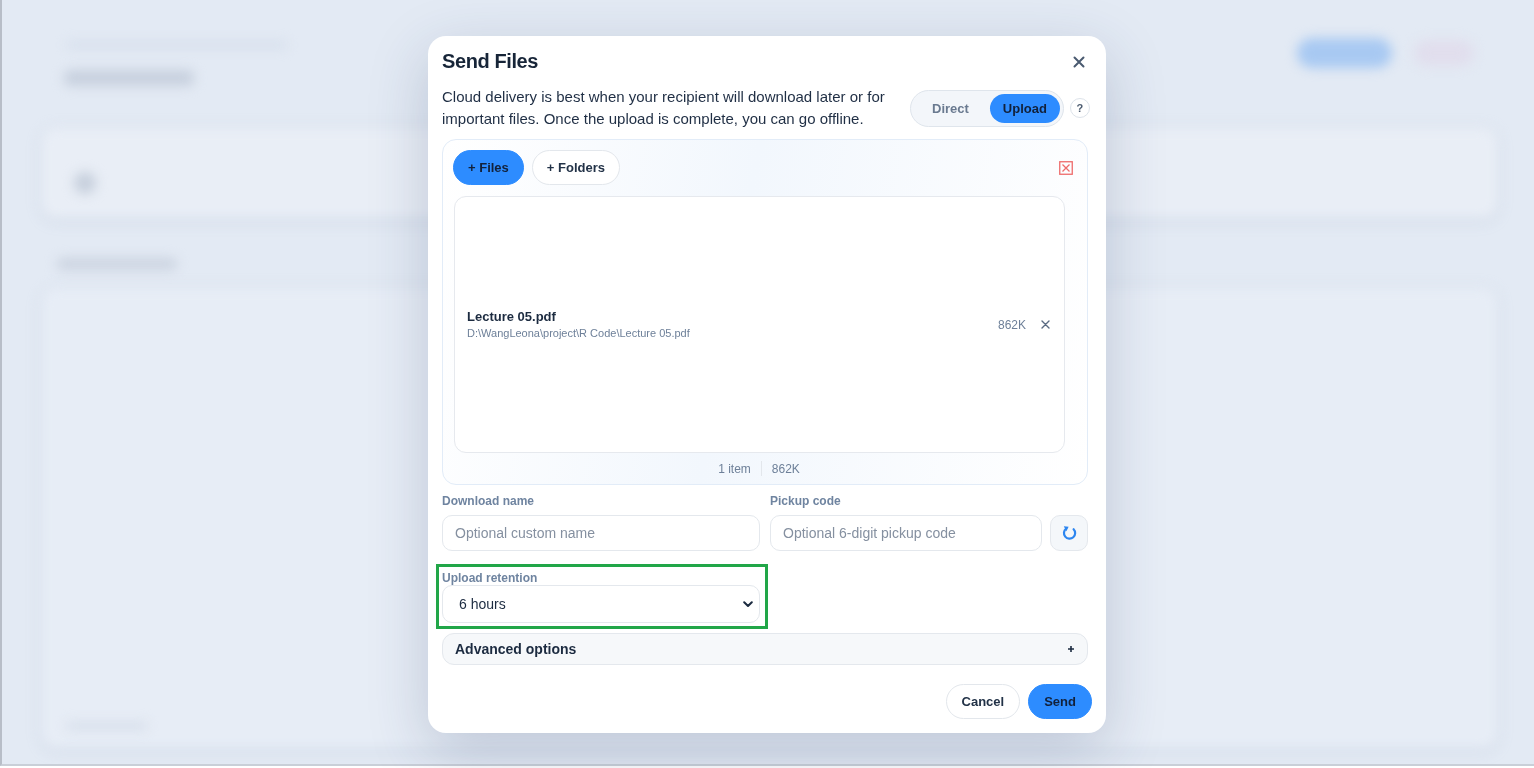 This screenshot has width=1534, height=768. Describe the element at coordinates (785, 468) in the screenshot. I see `total-size: 862K` at that location.